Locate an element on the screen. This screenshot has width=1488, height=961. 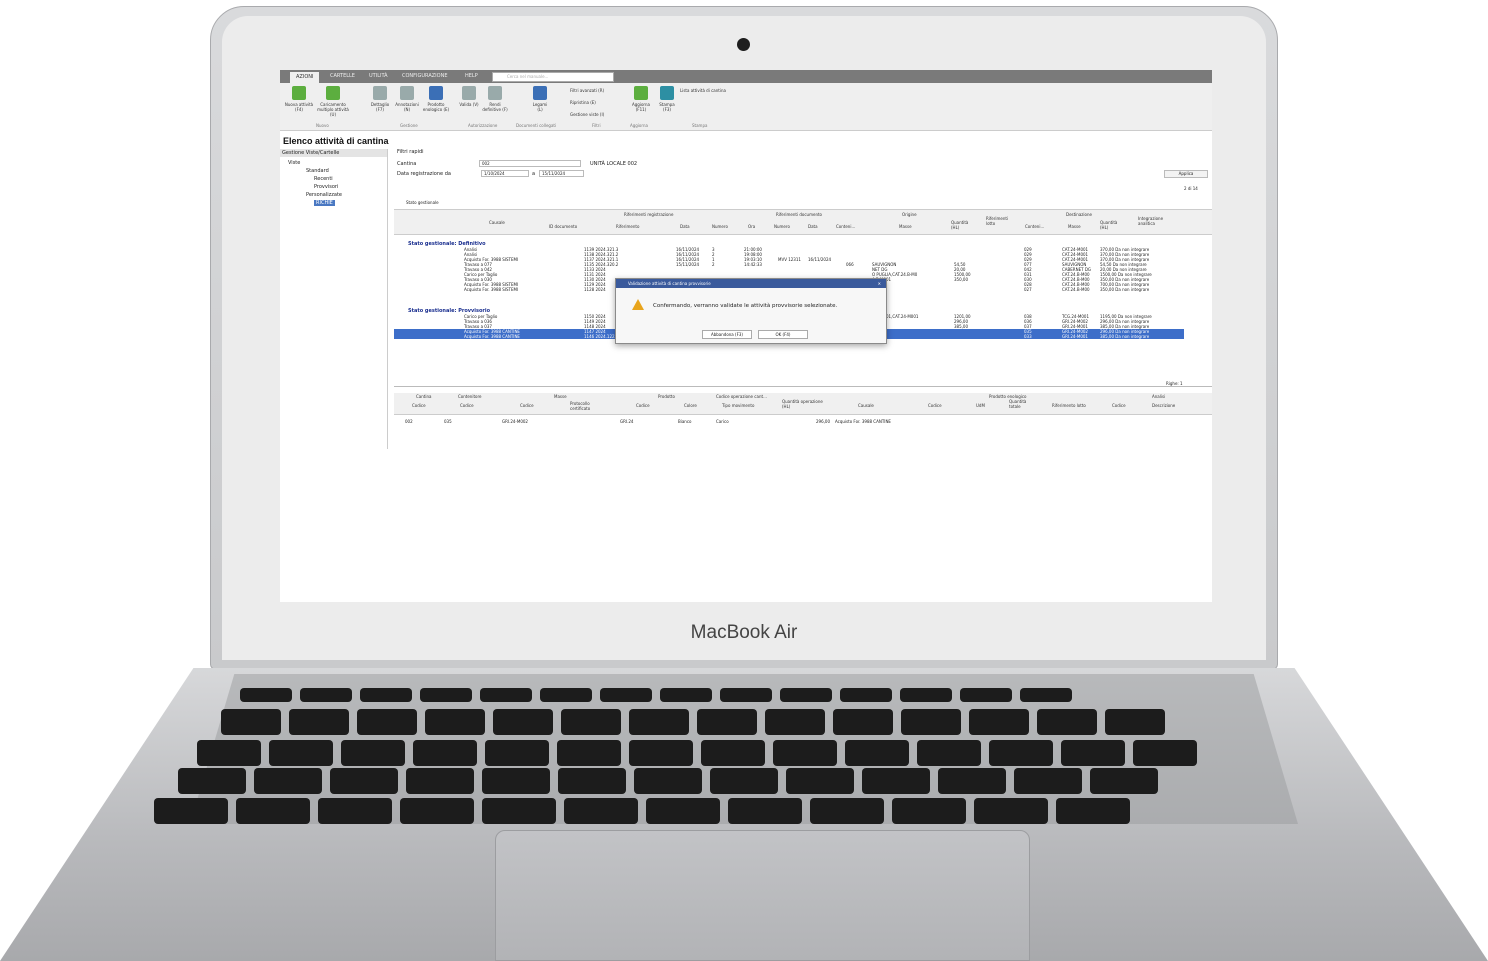
product-button: Prodotto enologico (E) is located at coordinates (436, 99).